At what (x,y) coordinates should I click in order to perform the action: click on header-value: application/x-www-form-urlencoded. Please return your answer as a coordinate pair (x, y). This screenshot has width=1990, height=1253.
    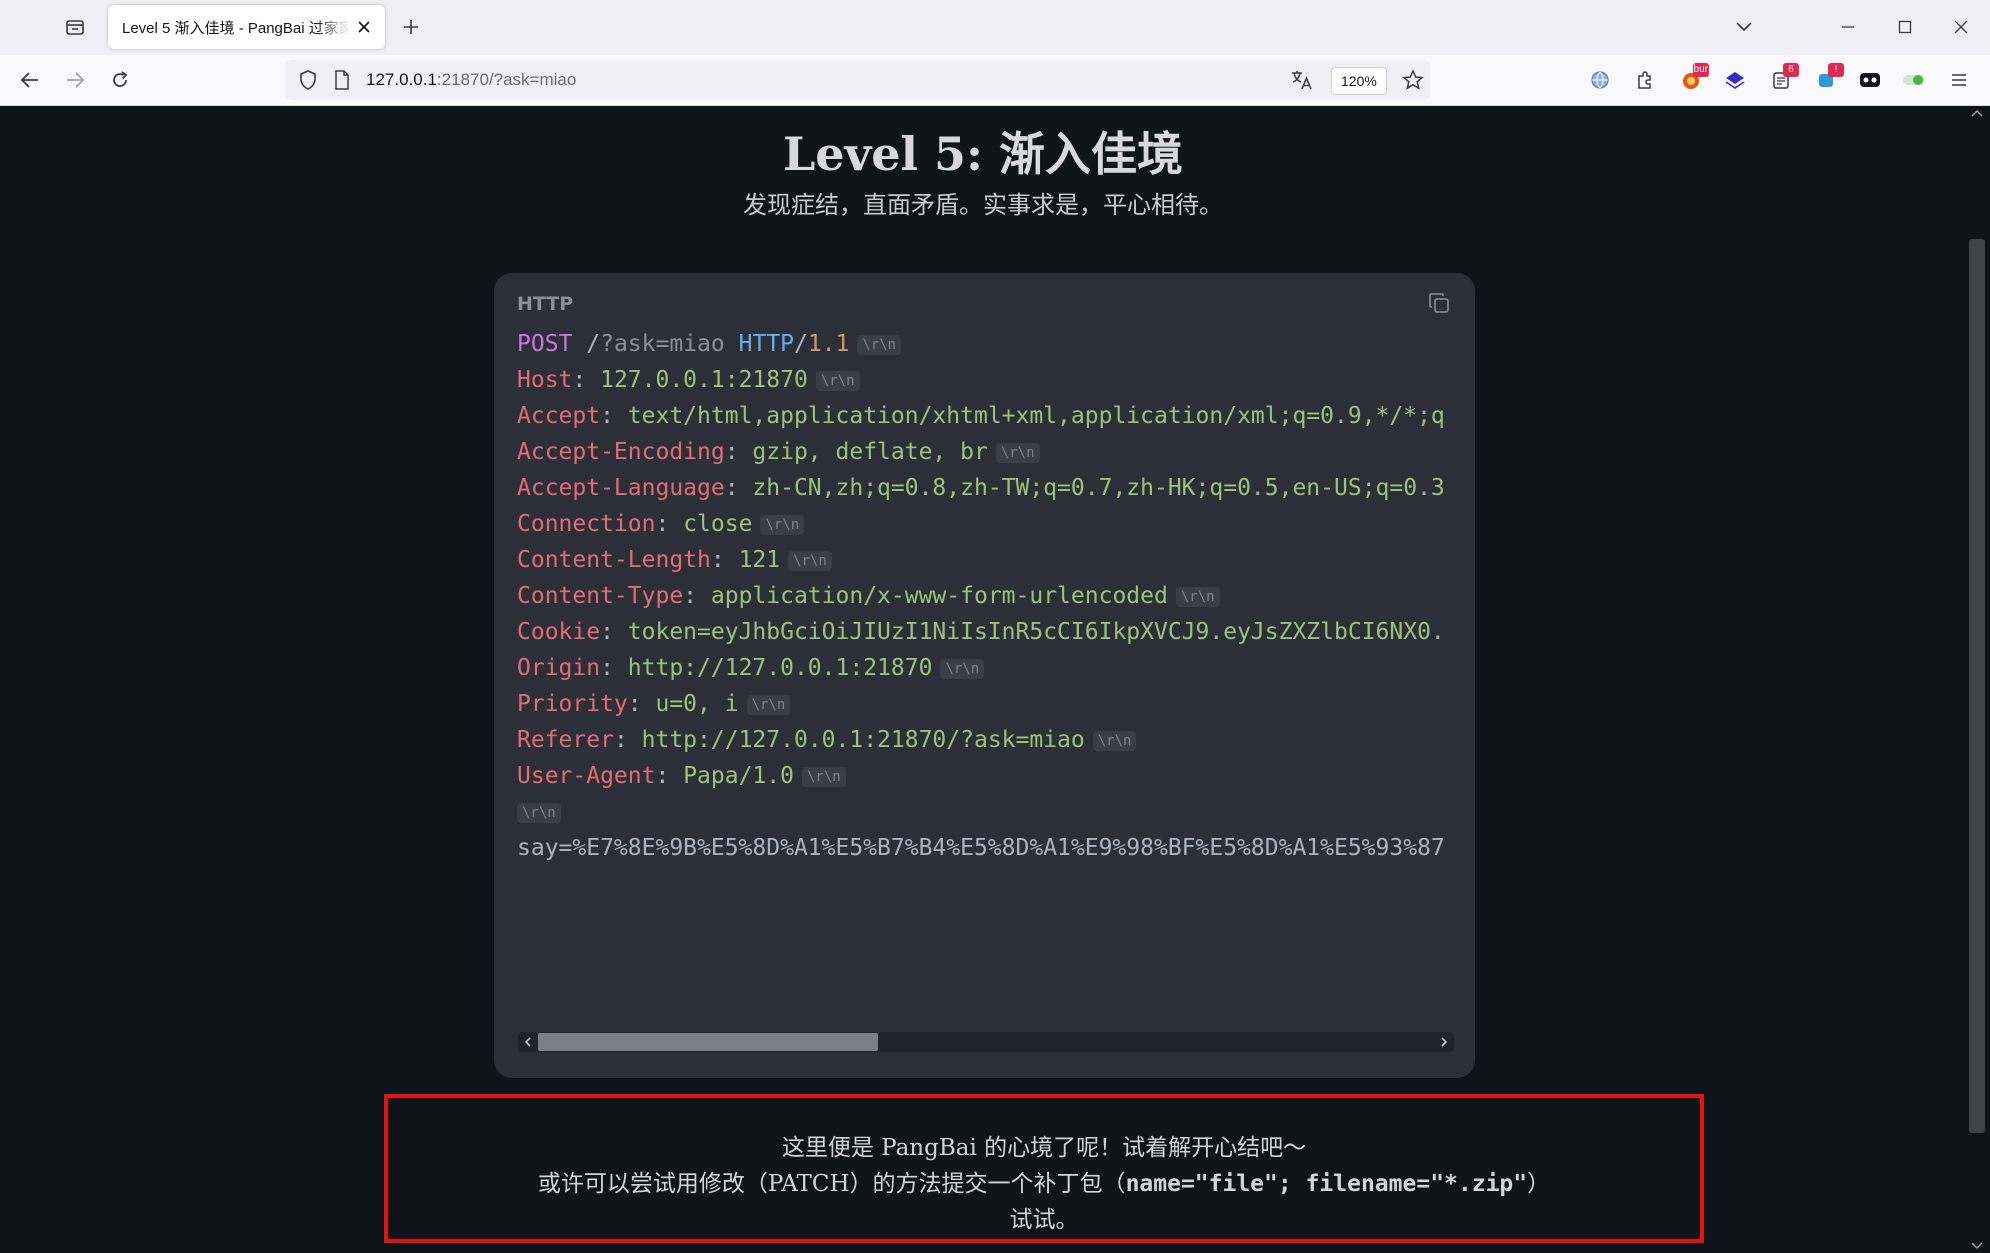
    Looking at the image, I should click on (939, 596).